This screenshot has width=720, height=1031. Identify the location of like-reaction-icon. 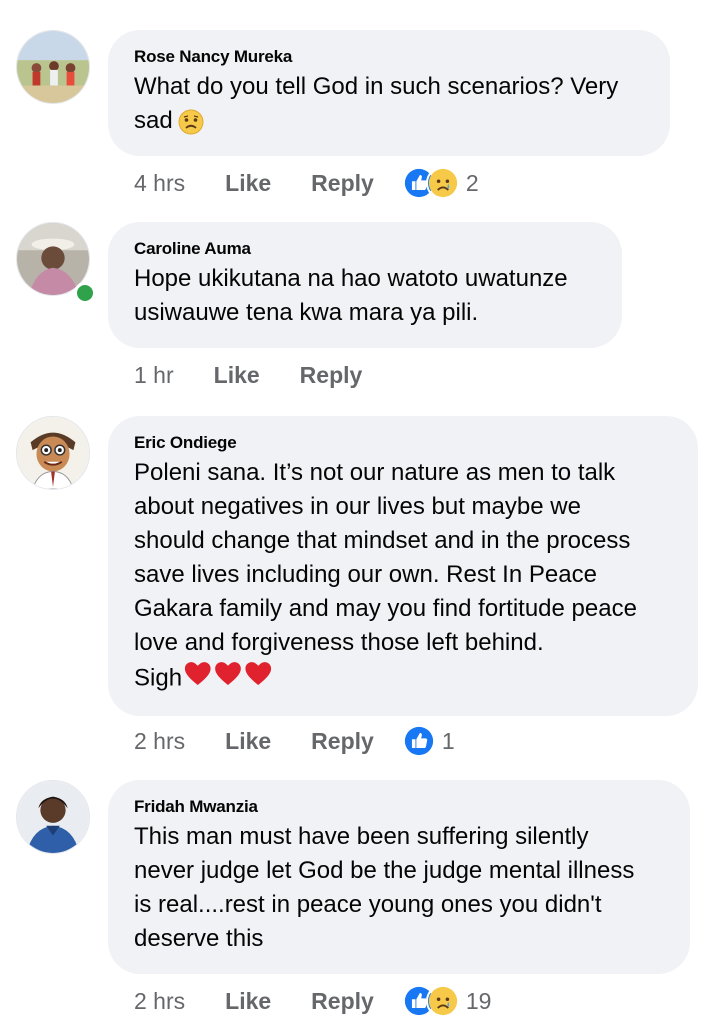
(418, 741).